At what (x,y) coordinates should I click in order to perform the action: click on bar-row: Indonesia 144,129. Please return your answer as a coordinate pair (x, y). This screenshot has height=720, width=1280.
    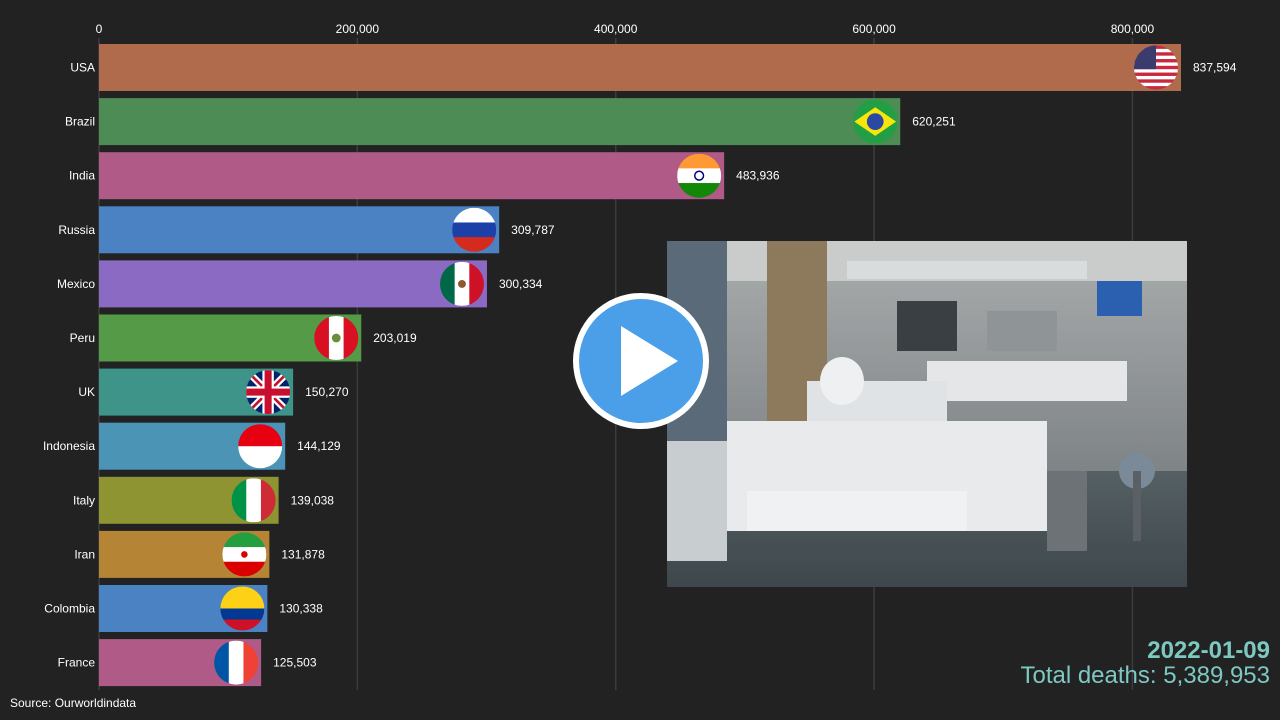
    Looking at the image, I should click on (192, 446).